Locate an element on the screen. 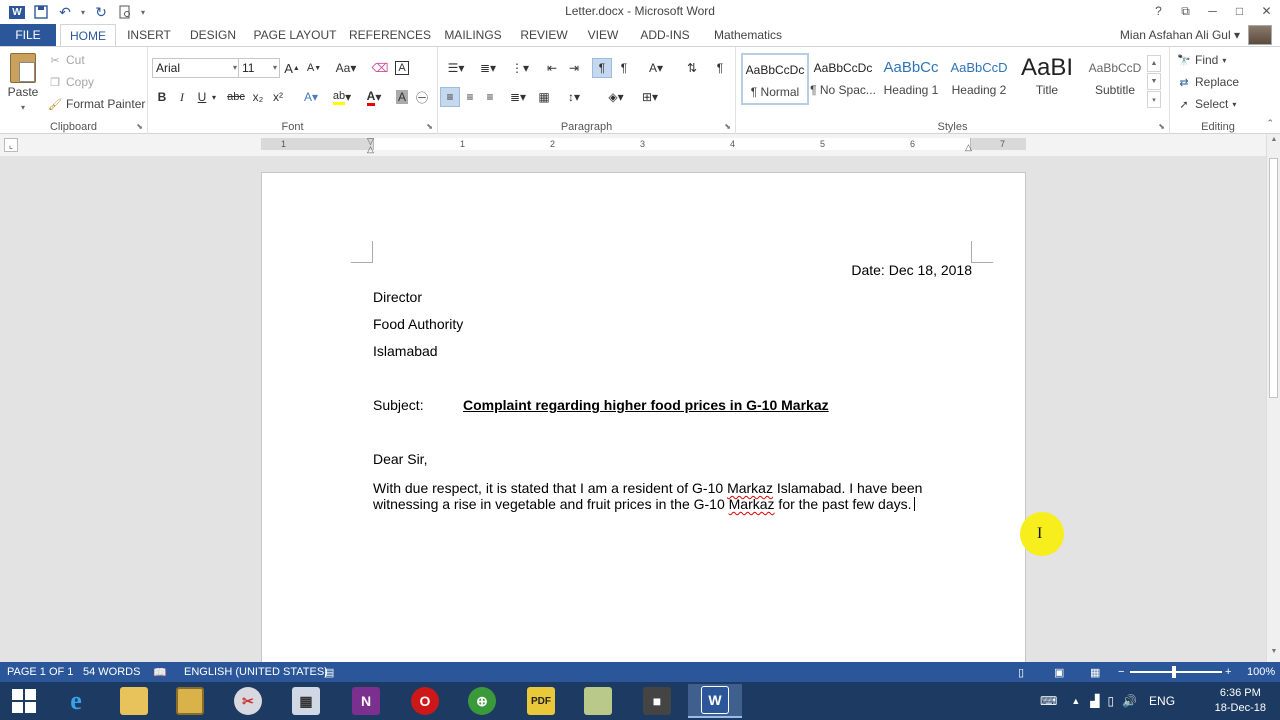 The height and width of the screenshot is (720, 1280). left-indent-marker: △ is located at coordinates (370, 149).